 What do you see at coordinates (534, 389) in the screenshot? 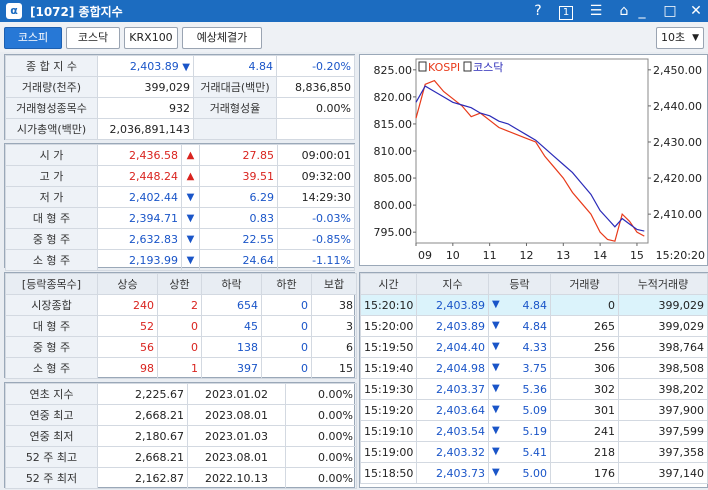
I see `table-row: 15:19:30 2,403.37 ▼ 5.36 302 398,202` at bounding box center [534, 389].